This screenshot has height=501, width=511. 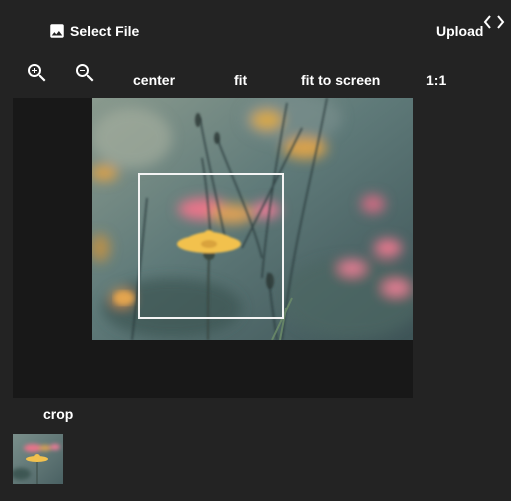 I want to click on select-file-button: Select File, so click(x=93, y=31).